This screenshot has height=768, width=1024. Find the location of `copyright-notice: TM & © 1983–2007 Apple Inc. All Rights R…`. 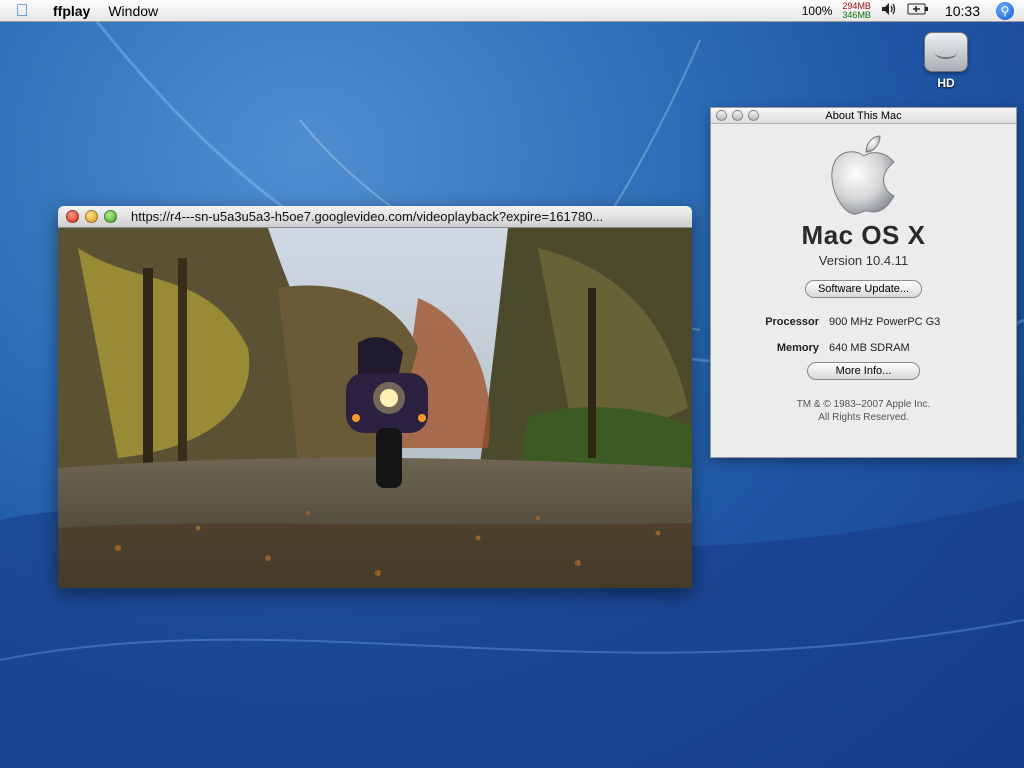

copyright-notice: TM & © 1983–2007 Apple Inc. All Rights R… is located at coordinates (863, 411).